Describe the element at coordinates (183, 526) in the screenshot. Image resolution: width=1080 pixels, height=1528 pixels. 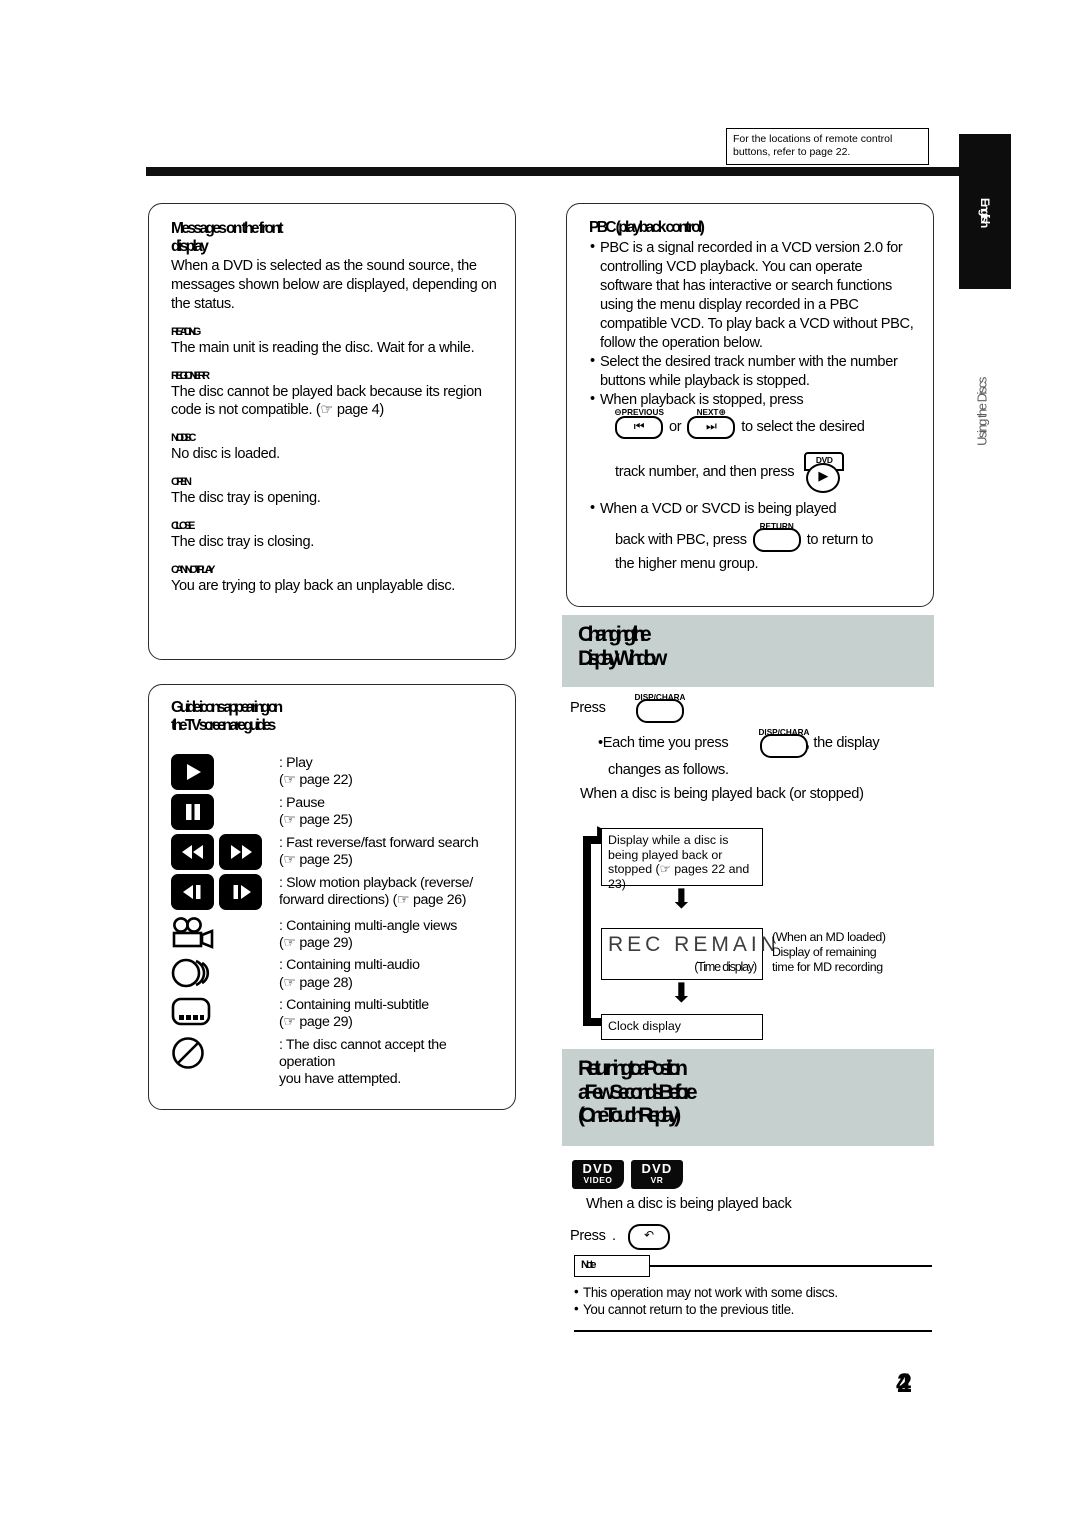
I see `status-code-close: CLOSE` at that location.